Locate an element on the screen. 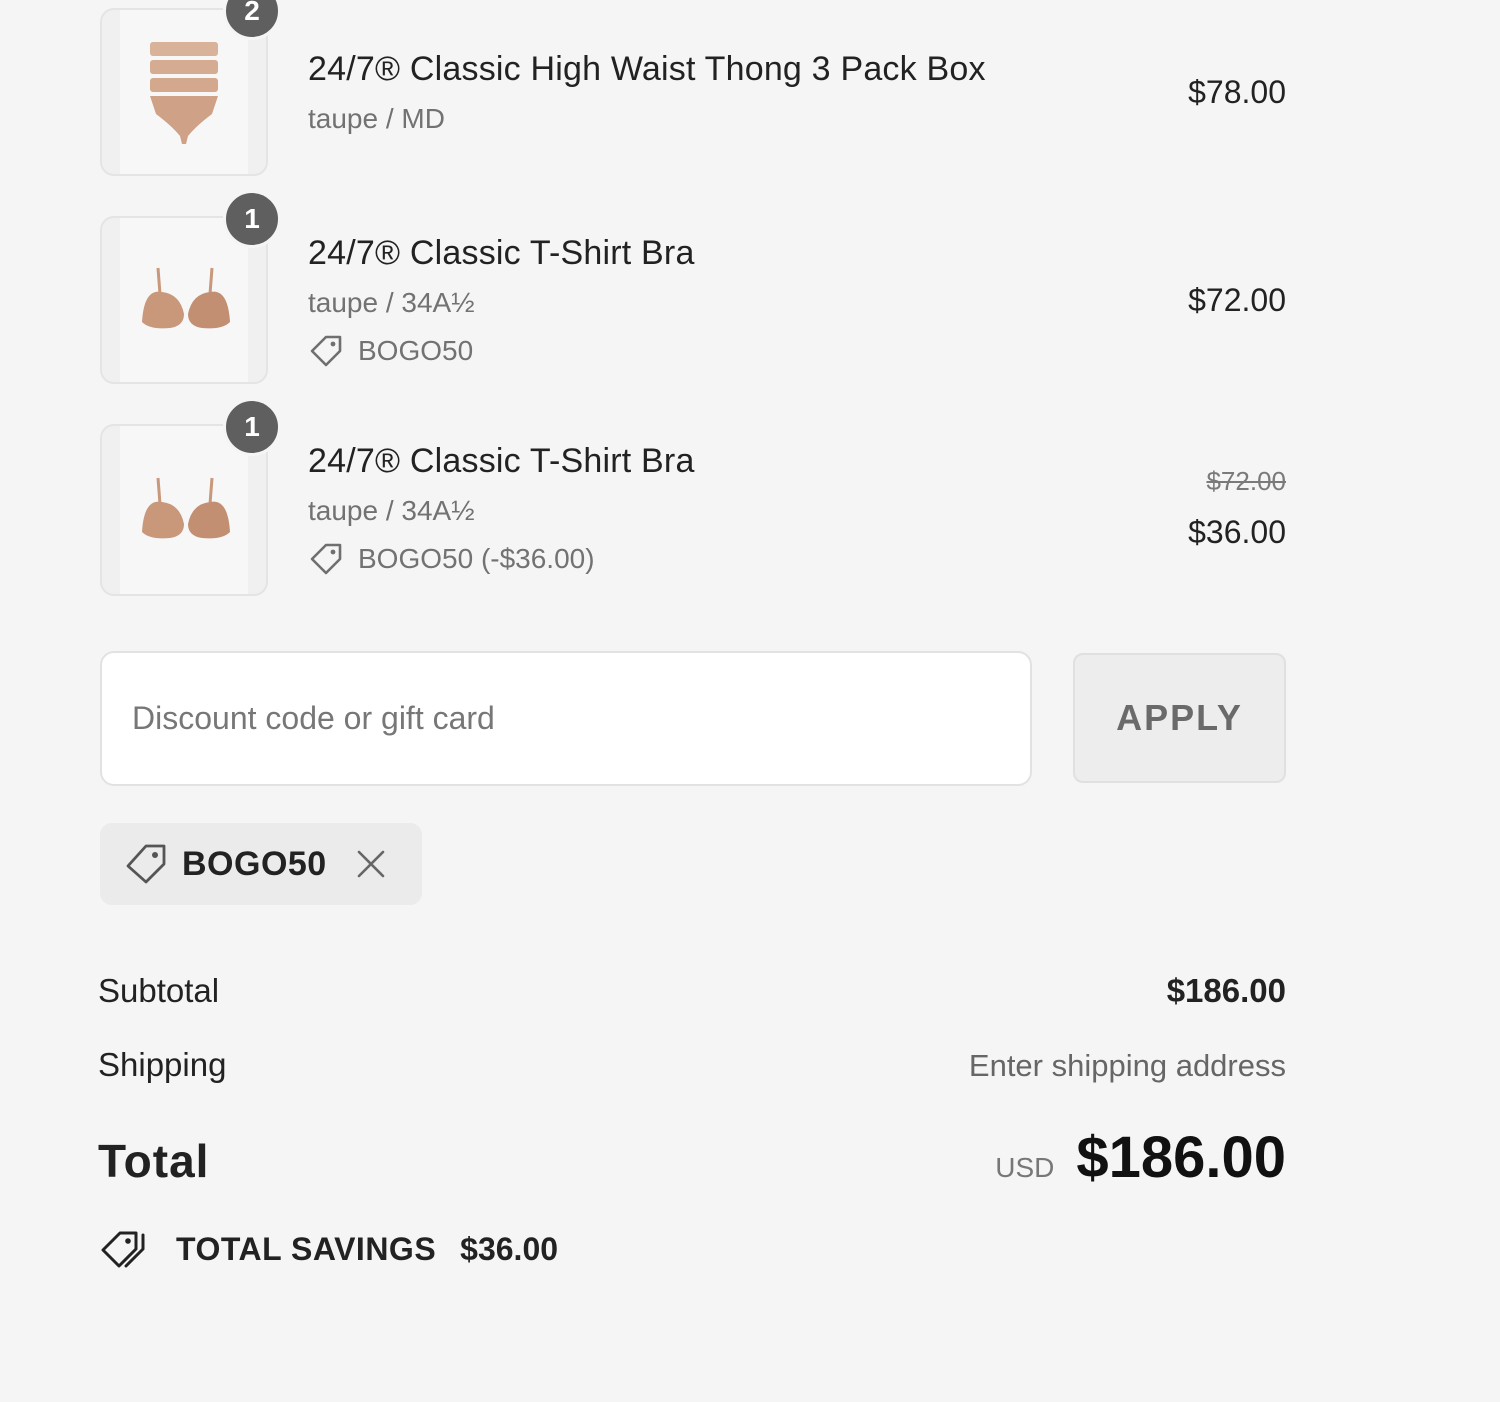 The height and width of the screenshot is (1402, 1500). tags-icon is located at coordinates (123, 1249).